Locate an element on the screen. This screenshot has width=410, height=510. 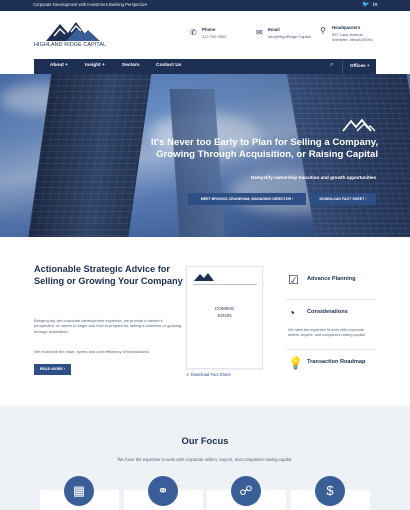
headquarters-address: 837 Lake Avenue Wilmette, Illinois 60091 is located at coordinates (352, 37).